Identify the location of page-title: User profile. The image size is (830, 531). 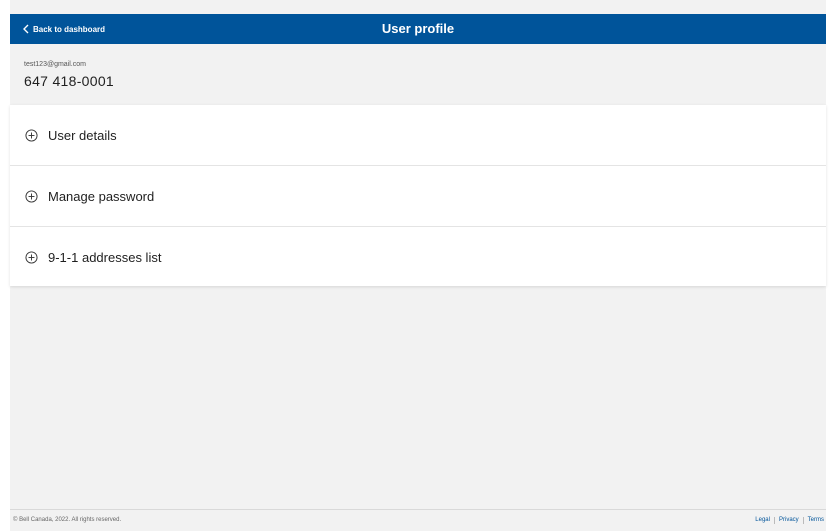
(418, 28).